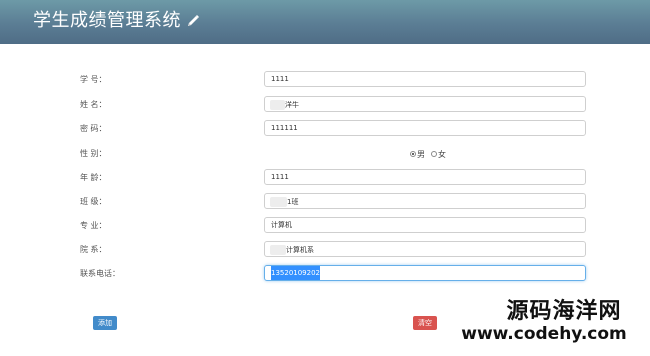 Image resolution: width=650 pixels, height=356 pixels. I want to click on row-phone: 联系电话：, so click(325, 274).